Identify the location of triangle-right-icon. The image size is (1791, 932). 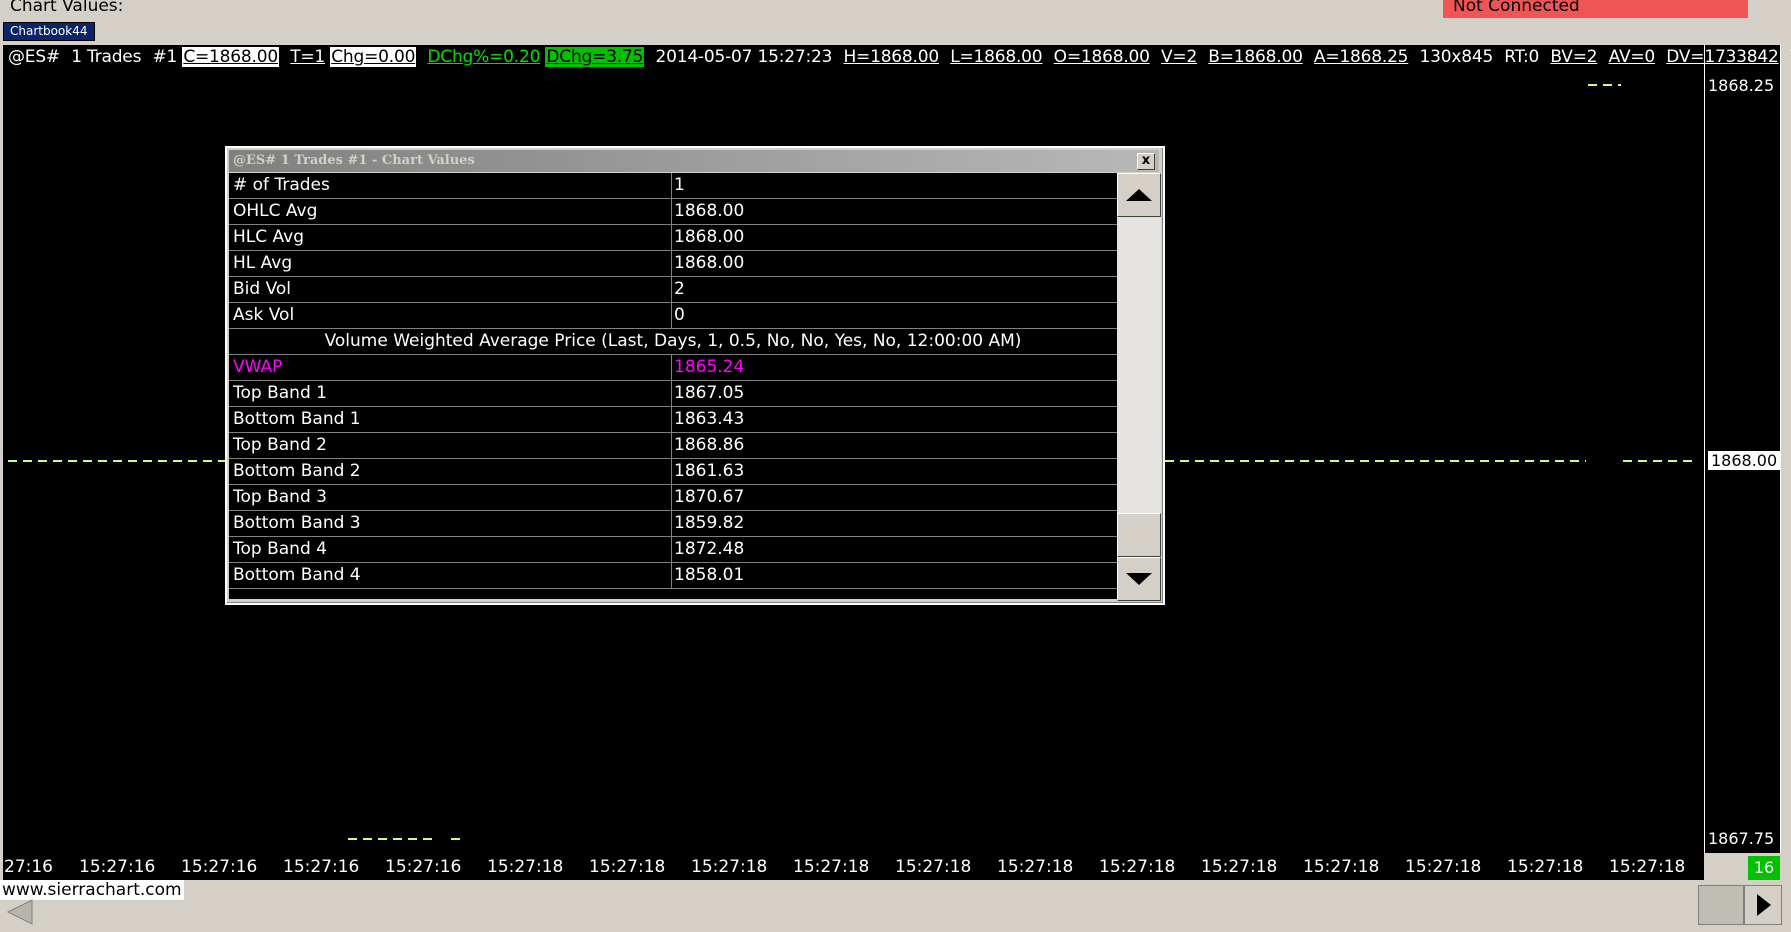
(1764, 905).